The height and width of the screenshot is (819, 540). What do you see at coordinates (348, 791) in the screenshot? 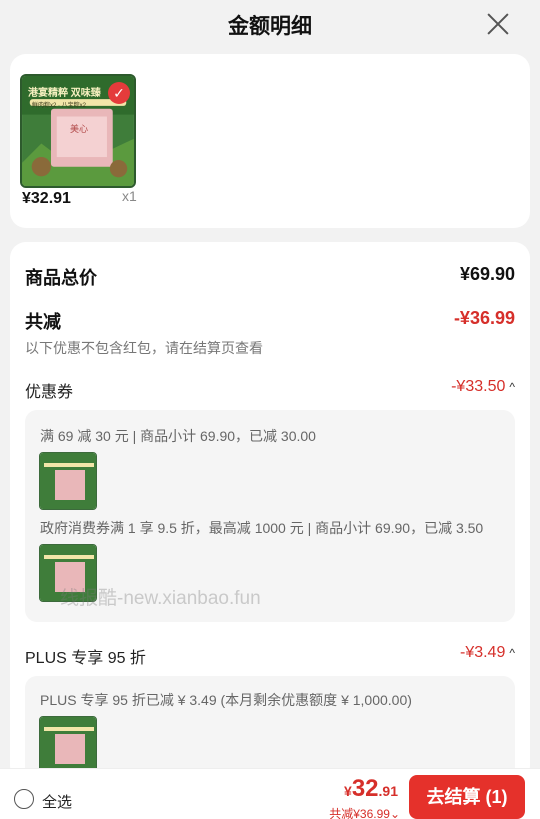
I see `total-currency: ¥` at bounding box center [348, 791].